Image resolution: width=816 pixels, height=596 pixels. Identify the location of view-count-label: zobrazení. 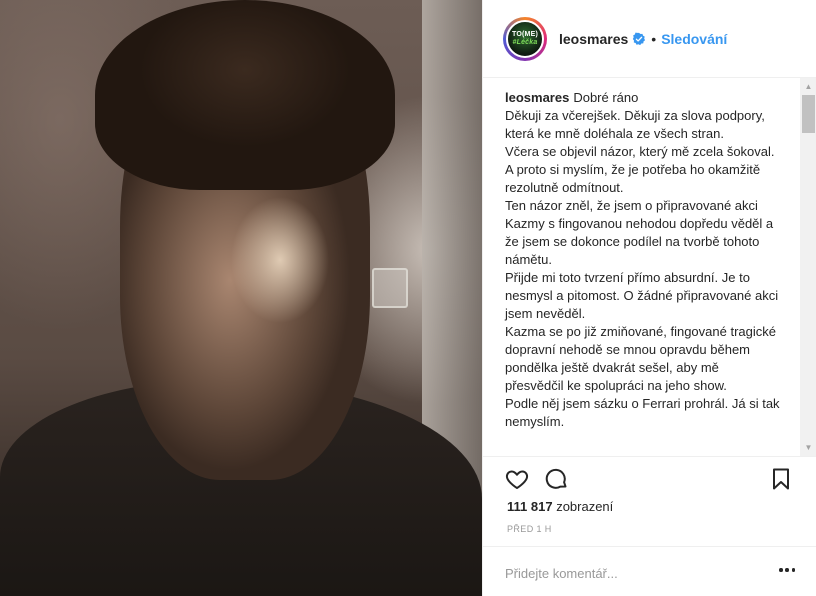
(585, 506).